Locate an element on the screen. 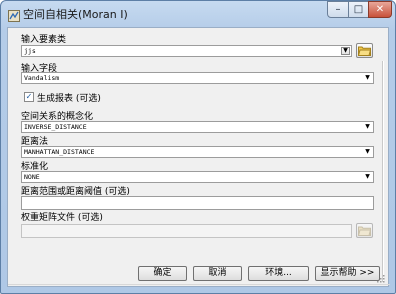 The image size is (396, 294). resize-grip-icon is located at coordinates (380, 278).